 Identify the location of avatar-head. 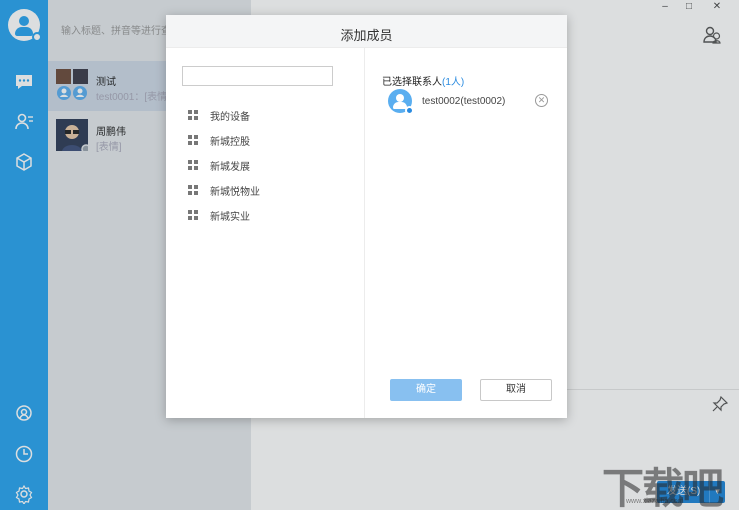
(400, 98).